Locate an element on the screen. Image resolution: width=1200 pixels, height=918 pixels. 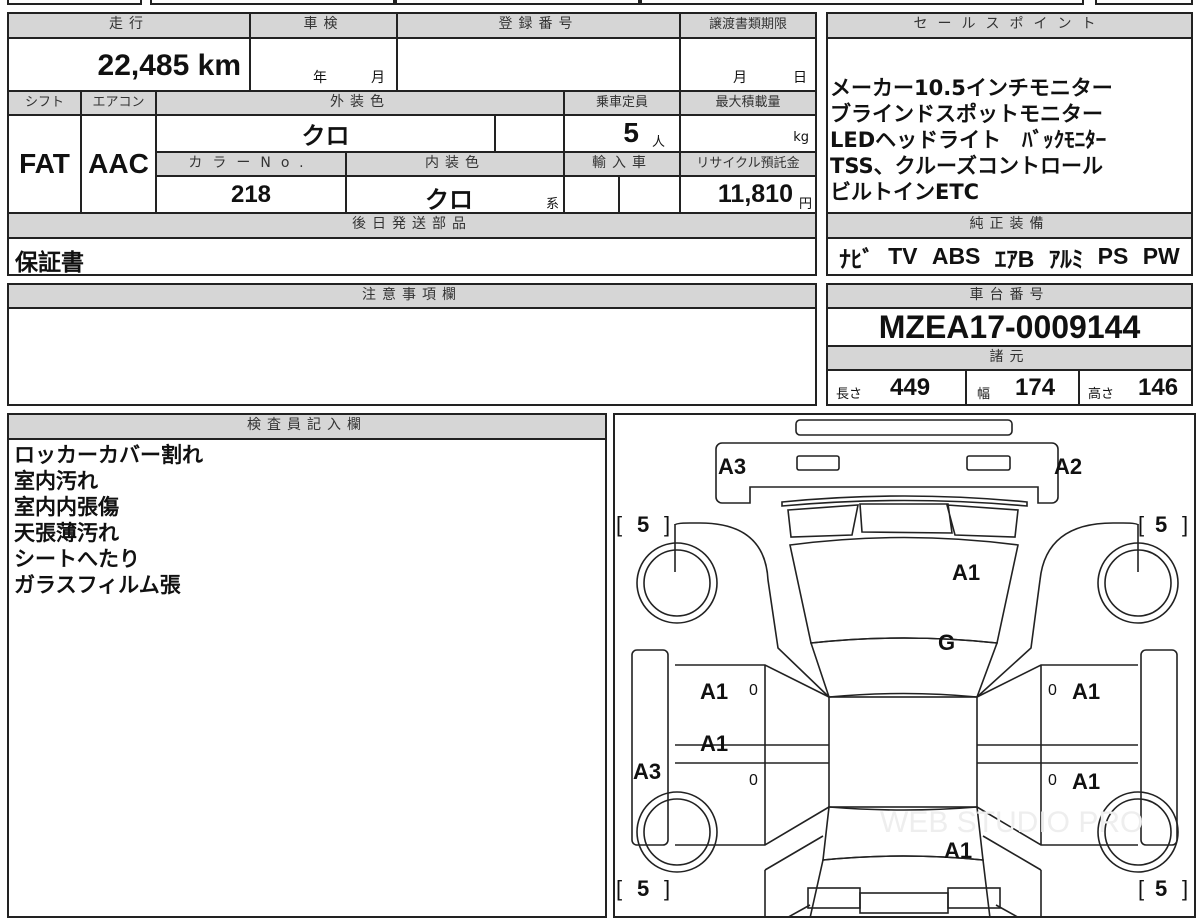
spec-length-label: 長さ is located at coordinates (849, 394).